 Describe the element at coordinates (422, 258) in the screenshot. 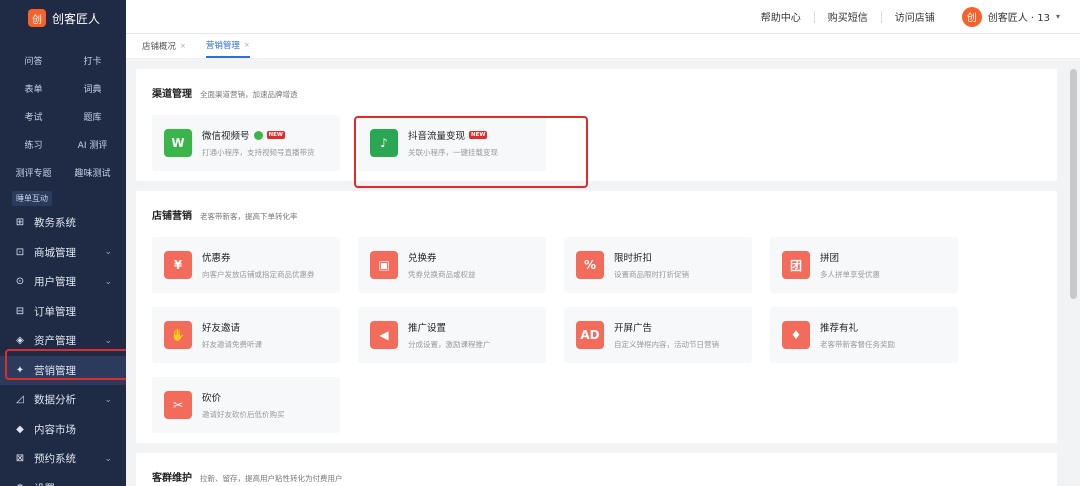

I see `card-title: 兑换券` at that location.